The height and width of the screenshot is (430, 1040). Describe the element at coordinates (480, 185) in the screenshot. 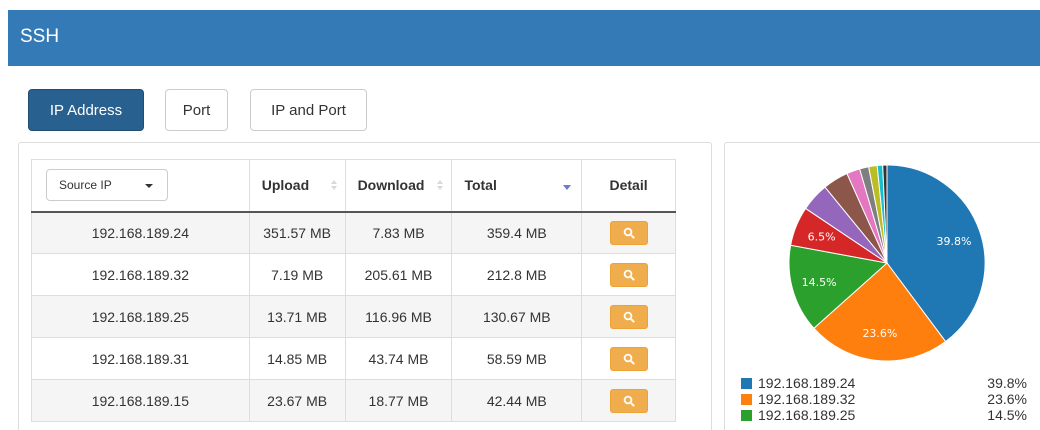

I see `total-header-label: Total` at that location.